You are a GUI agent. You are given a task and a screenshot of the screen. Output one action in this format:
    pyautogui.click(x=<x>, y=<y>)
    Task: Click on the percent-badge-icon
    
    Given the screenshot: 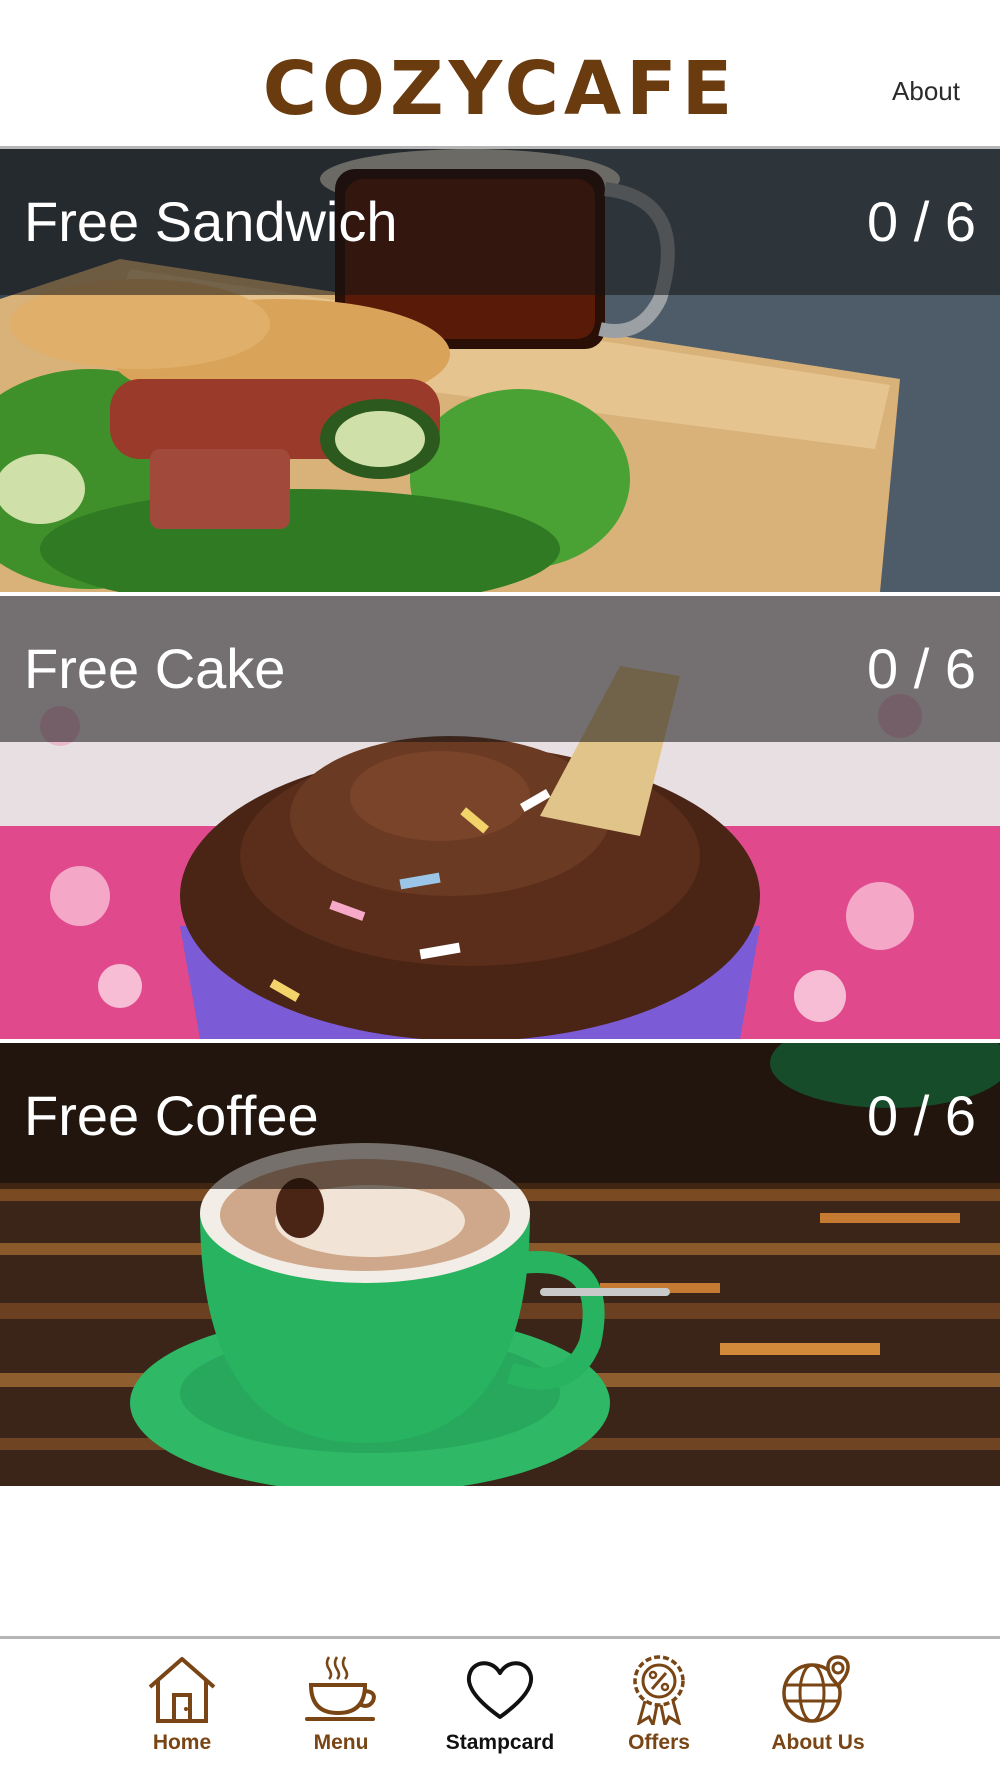 What is the action you would take?
    pyautogui.click(x=659, y=1690)
    